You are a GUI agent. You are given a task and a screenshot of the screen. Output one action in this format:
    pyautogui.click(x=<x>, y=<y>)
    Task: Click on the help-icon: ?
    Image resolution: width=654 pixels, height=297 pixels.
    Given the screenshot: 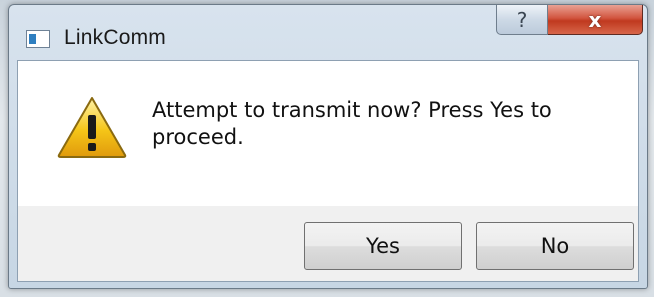 What is the action you would take?
    pyautogui.click(x=522, y=19)
    